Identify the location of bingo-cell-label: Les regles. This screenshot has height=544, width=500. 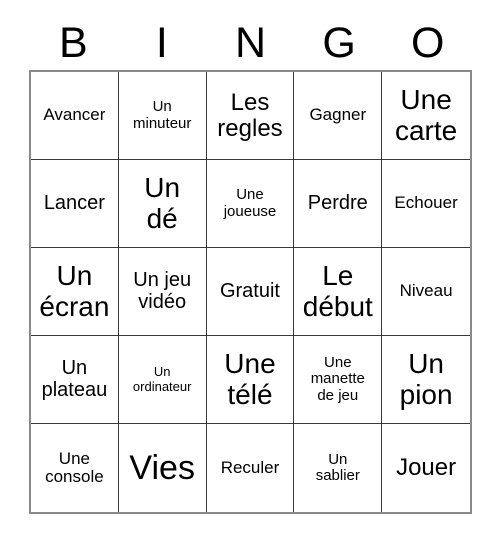
(250, 115).